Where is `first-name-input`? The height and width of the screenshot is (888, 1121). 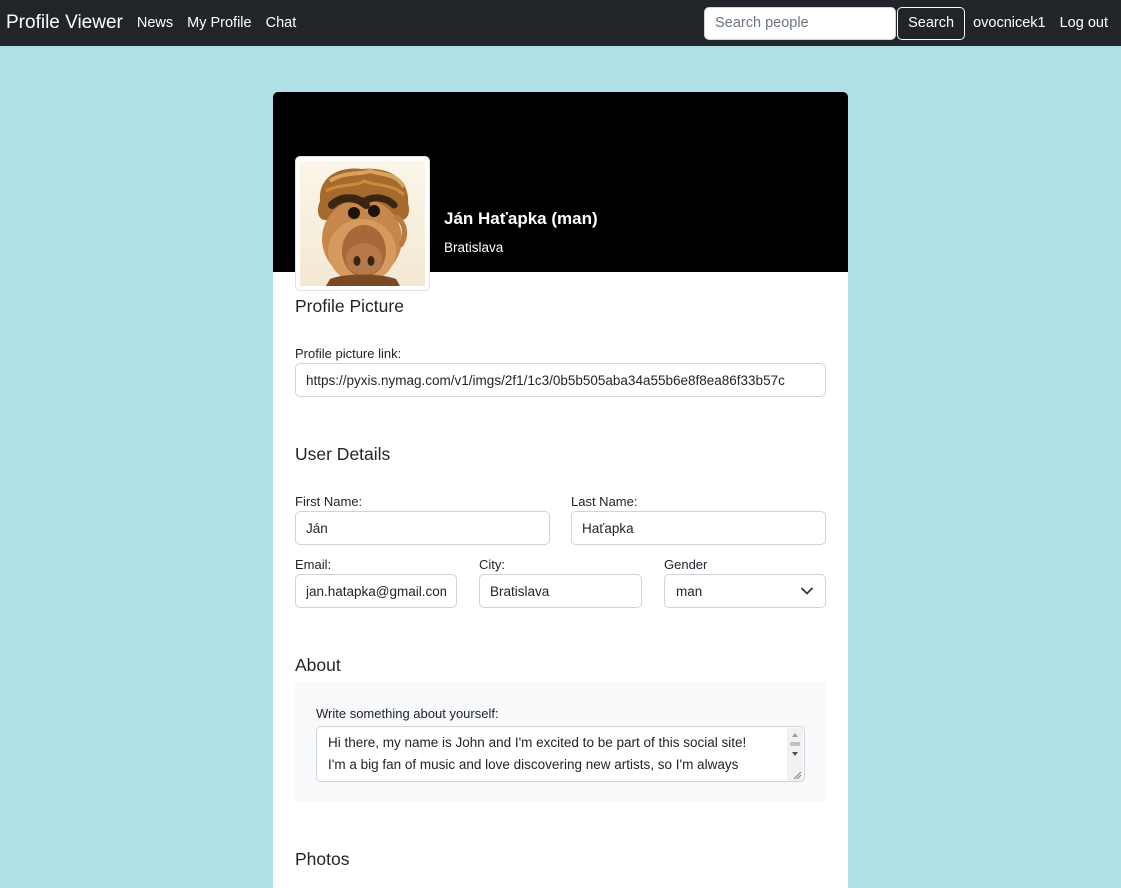 first-name-input is located at coordinates (422, 528).